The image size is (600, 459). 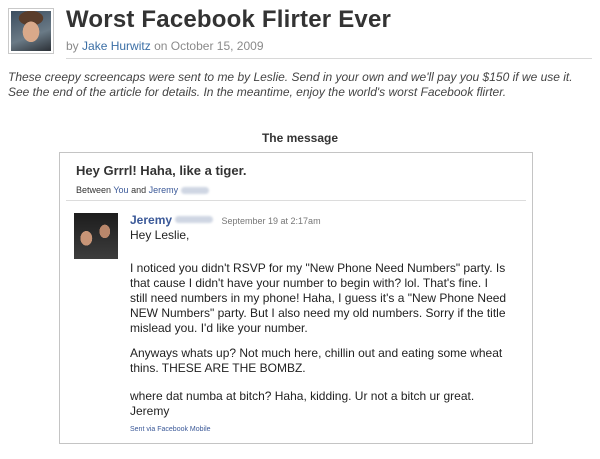 What do you see at coordinates (164, 190) in the screenshot?
I see `participant-other: Jeremy` at bounding box center [164, 190].